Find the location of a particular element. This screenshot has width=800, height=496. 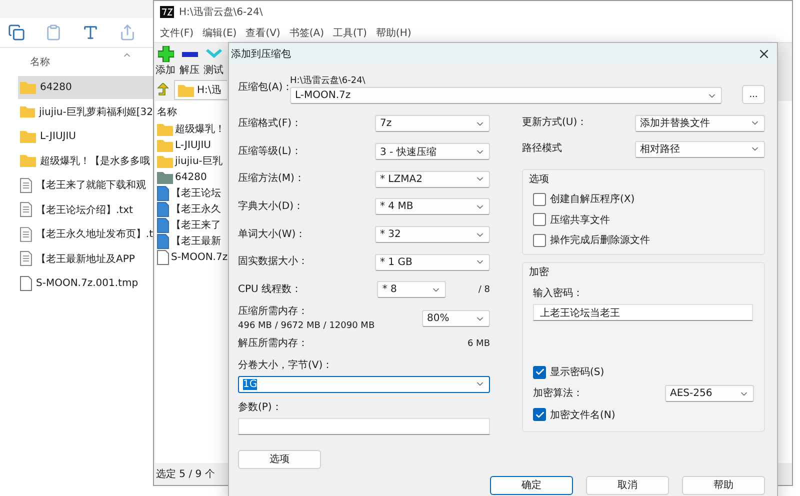

file-row: 【老王来了 is located at coordinates (189, 225).